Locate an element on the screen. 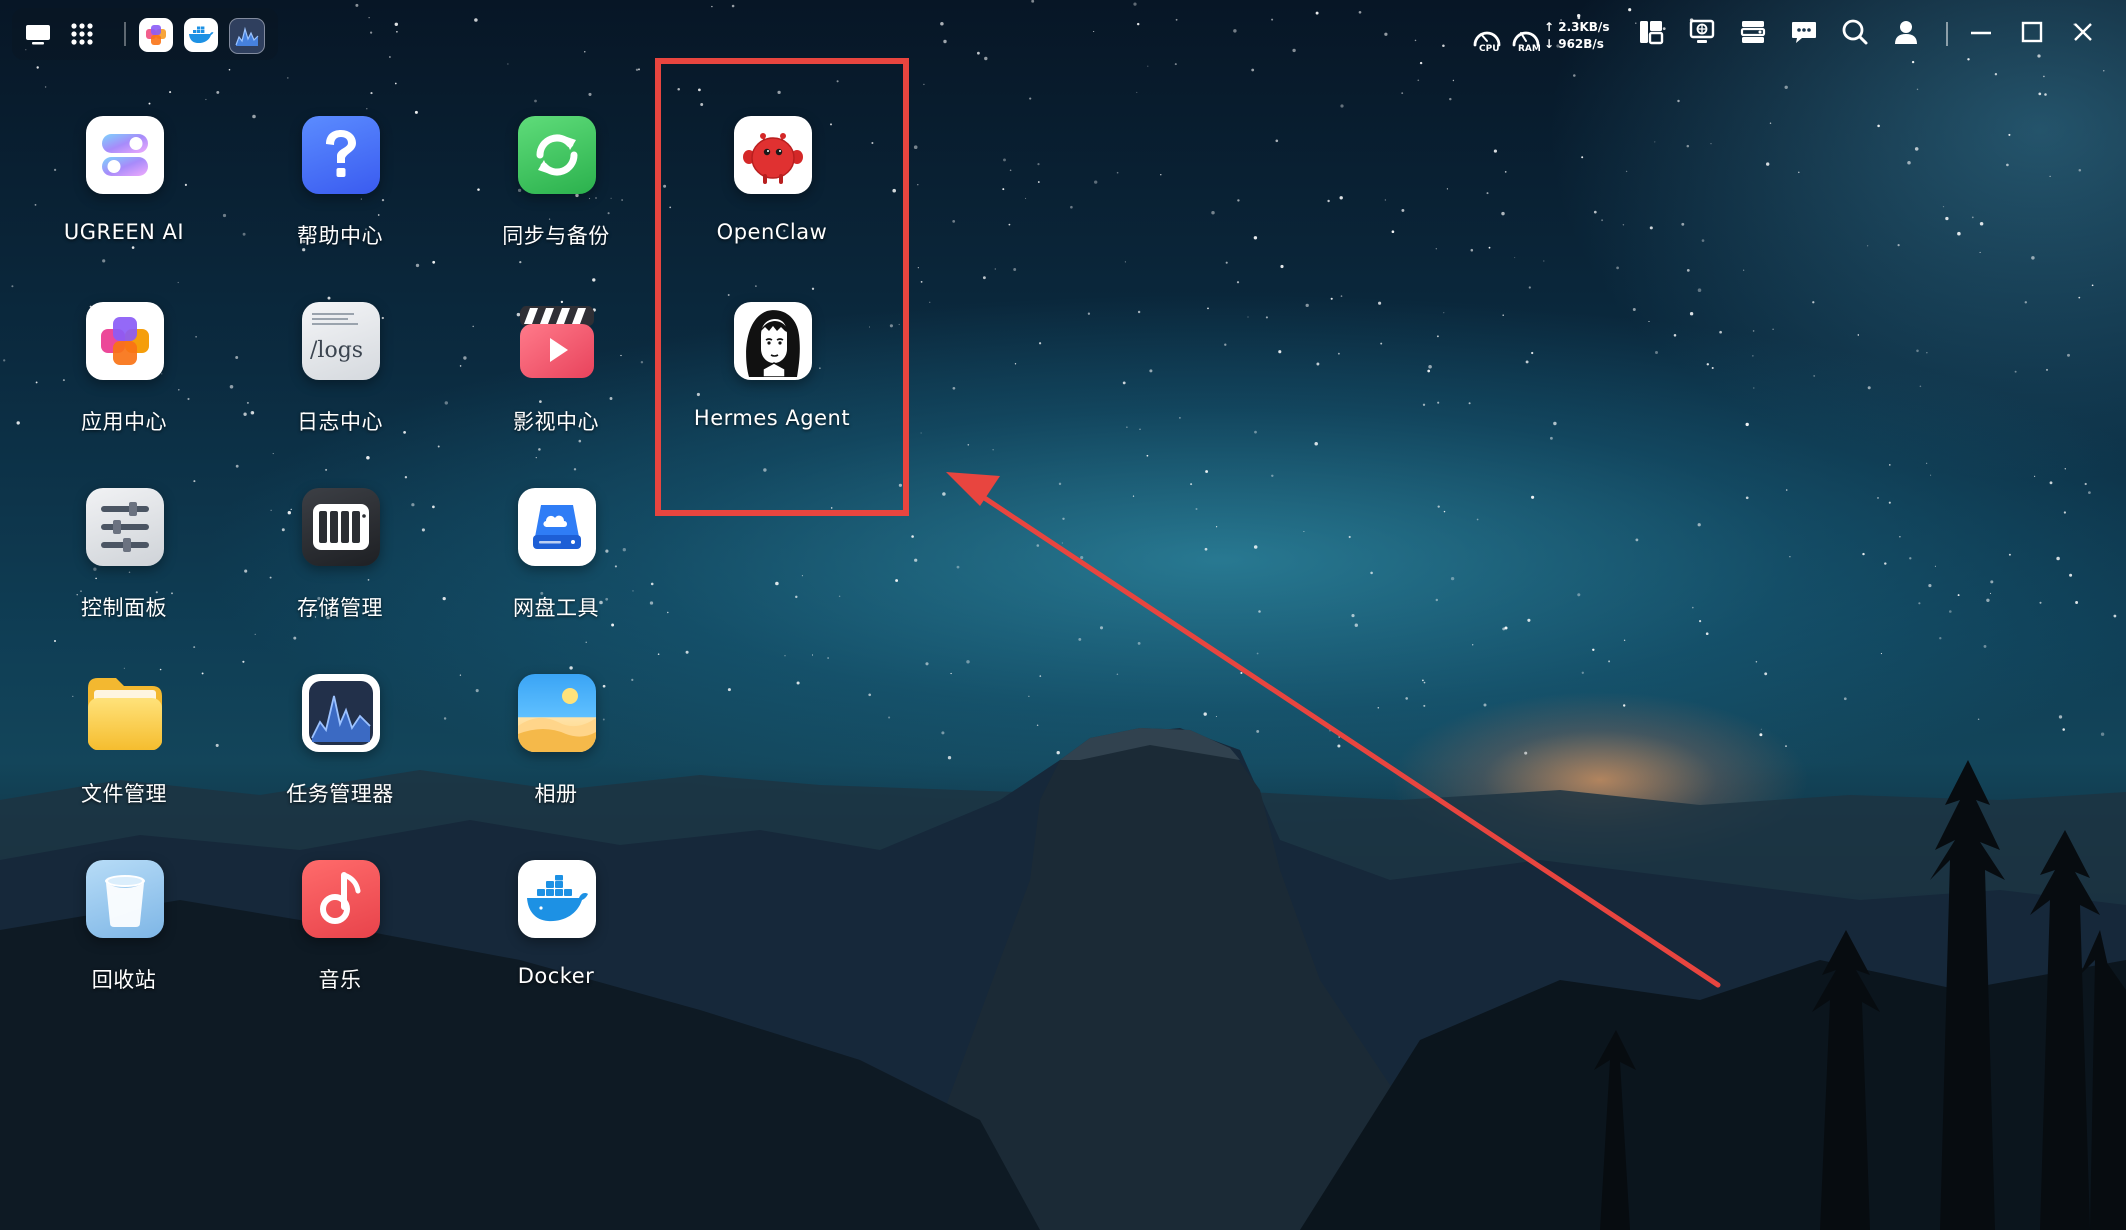  widgets-icon is located at coordinates (1652, 33).